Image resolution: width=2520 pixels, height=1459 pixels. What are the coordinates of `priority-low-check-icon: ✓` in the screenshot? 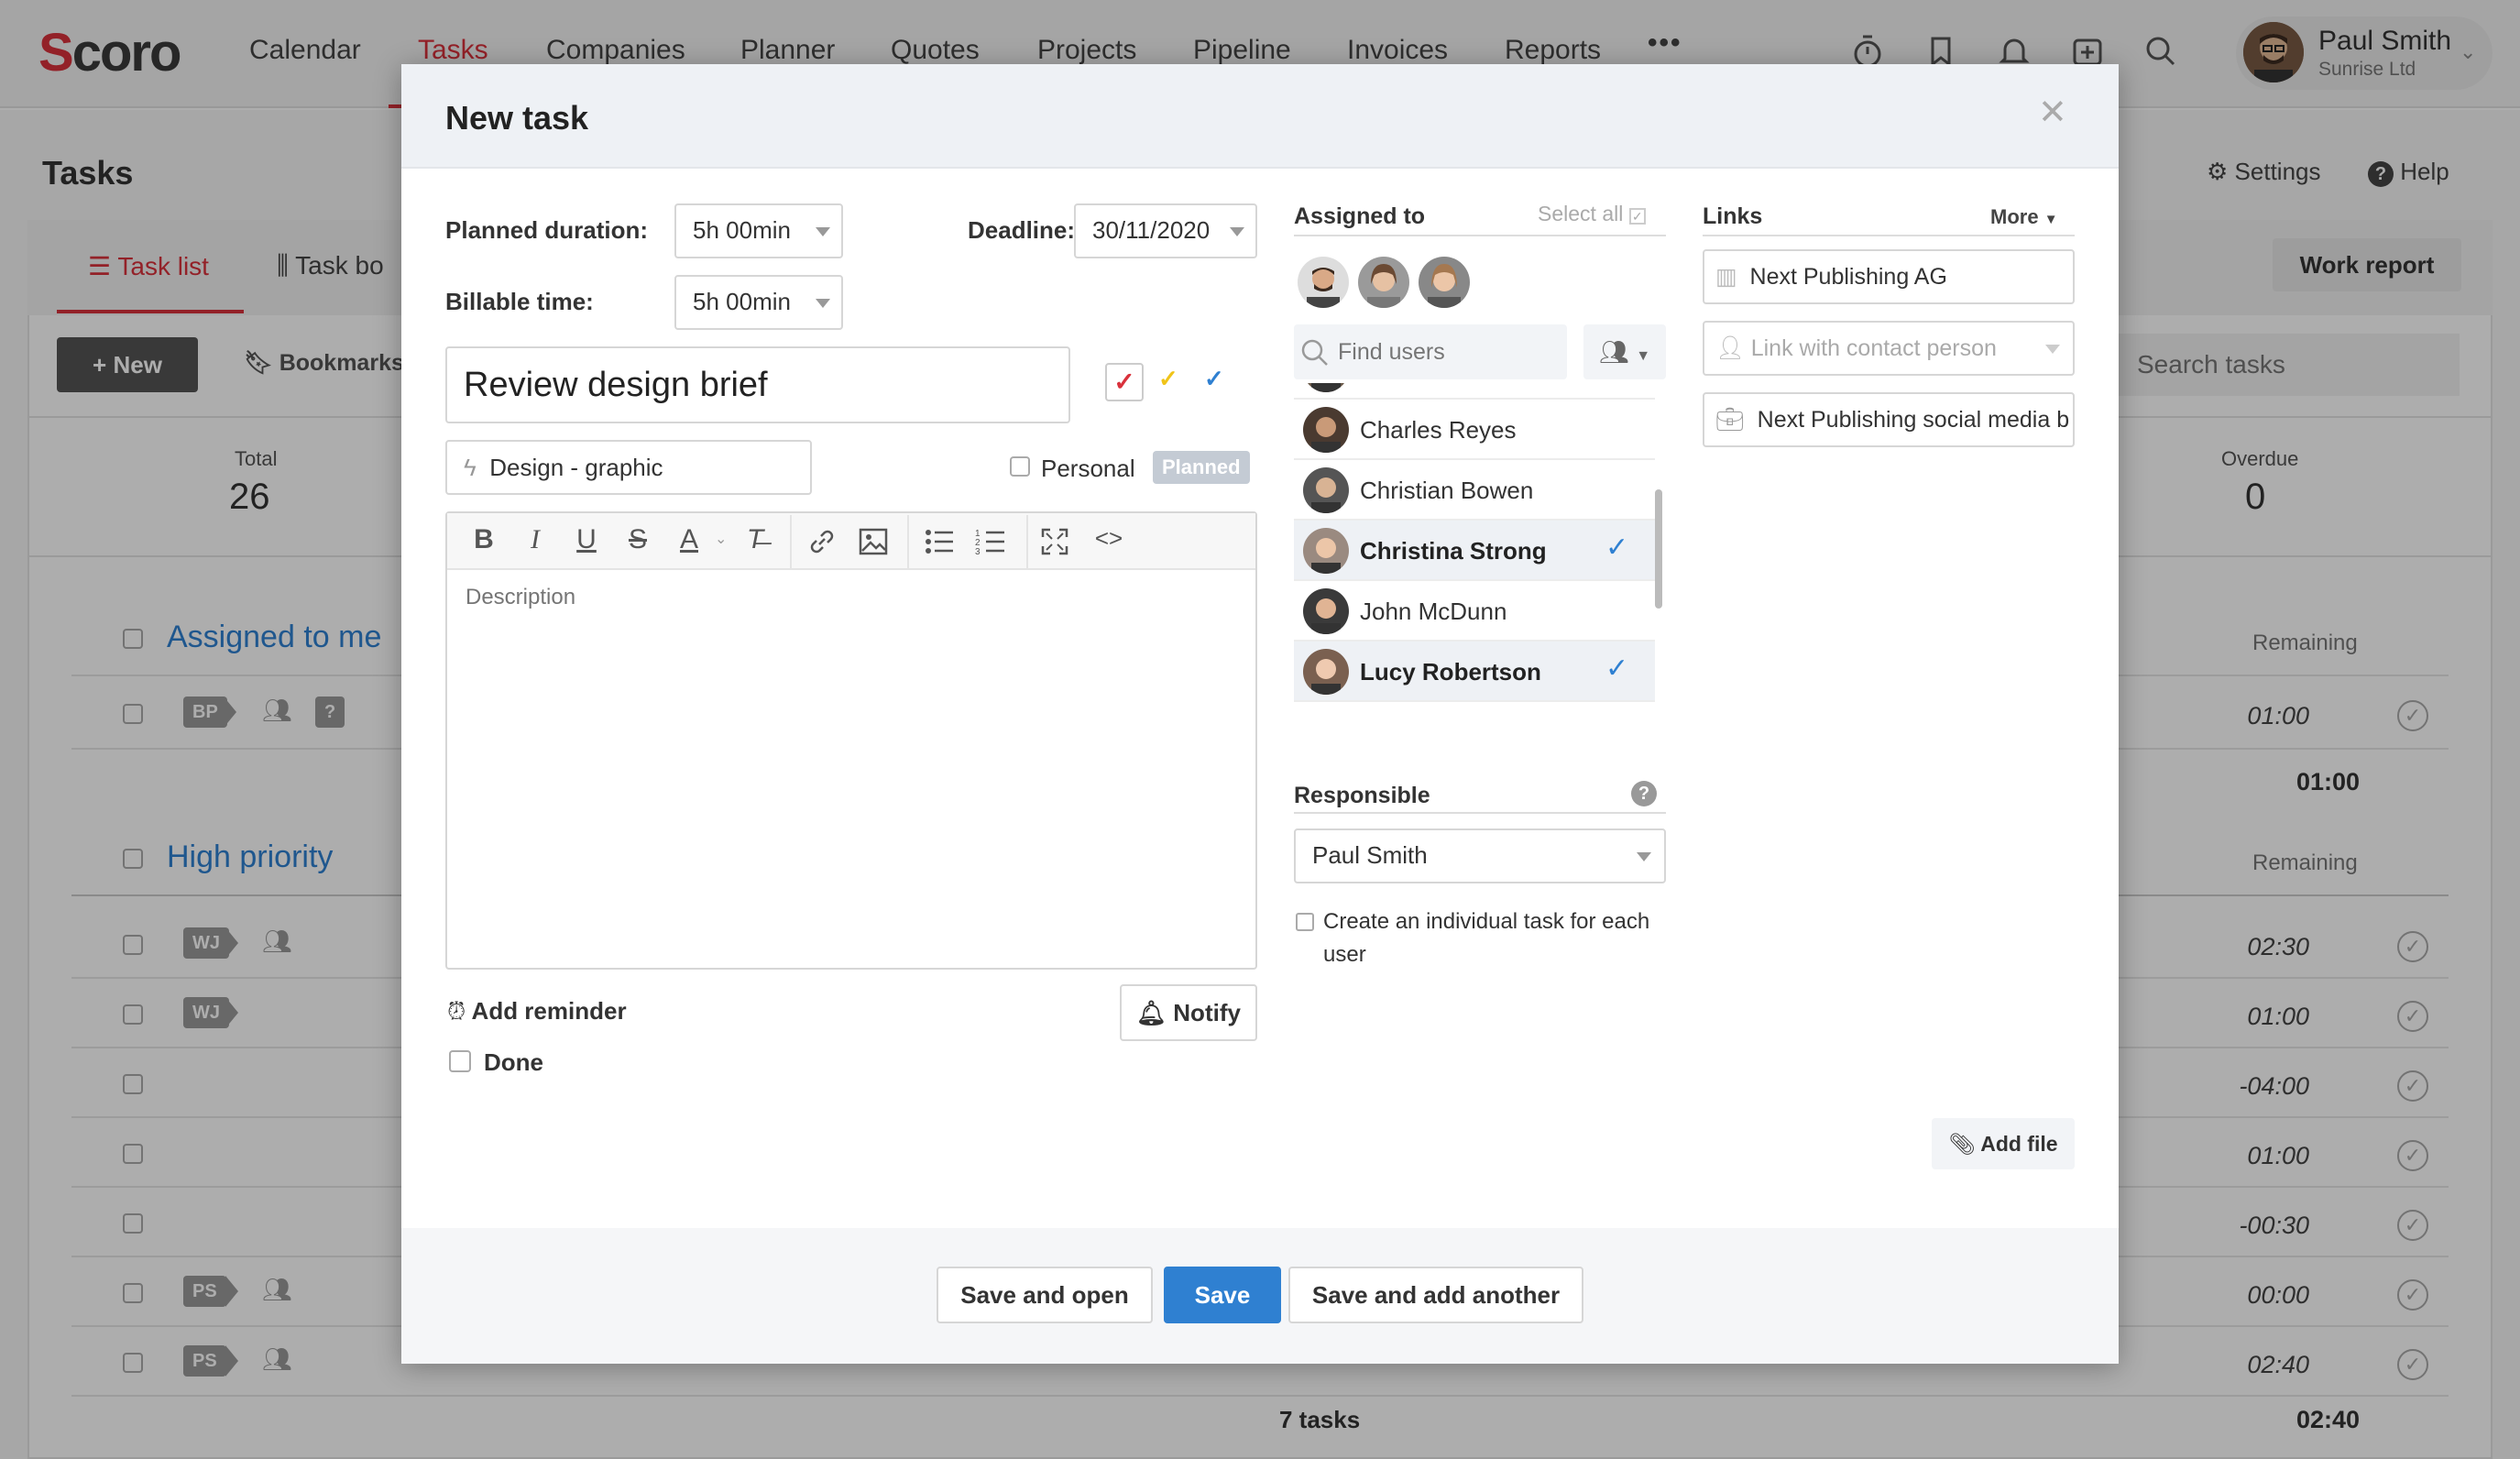 It's located at (1214, 379).